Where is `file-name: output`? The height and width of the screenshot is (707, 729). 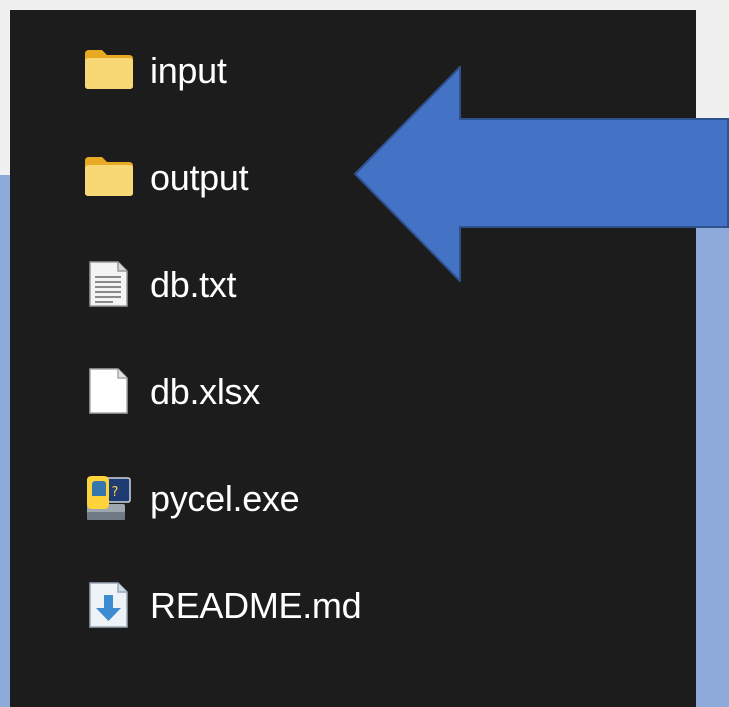 file-name: output is located at coordinates (199, 177).